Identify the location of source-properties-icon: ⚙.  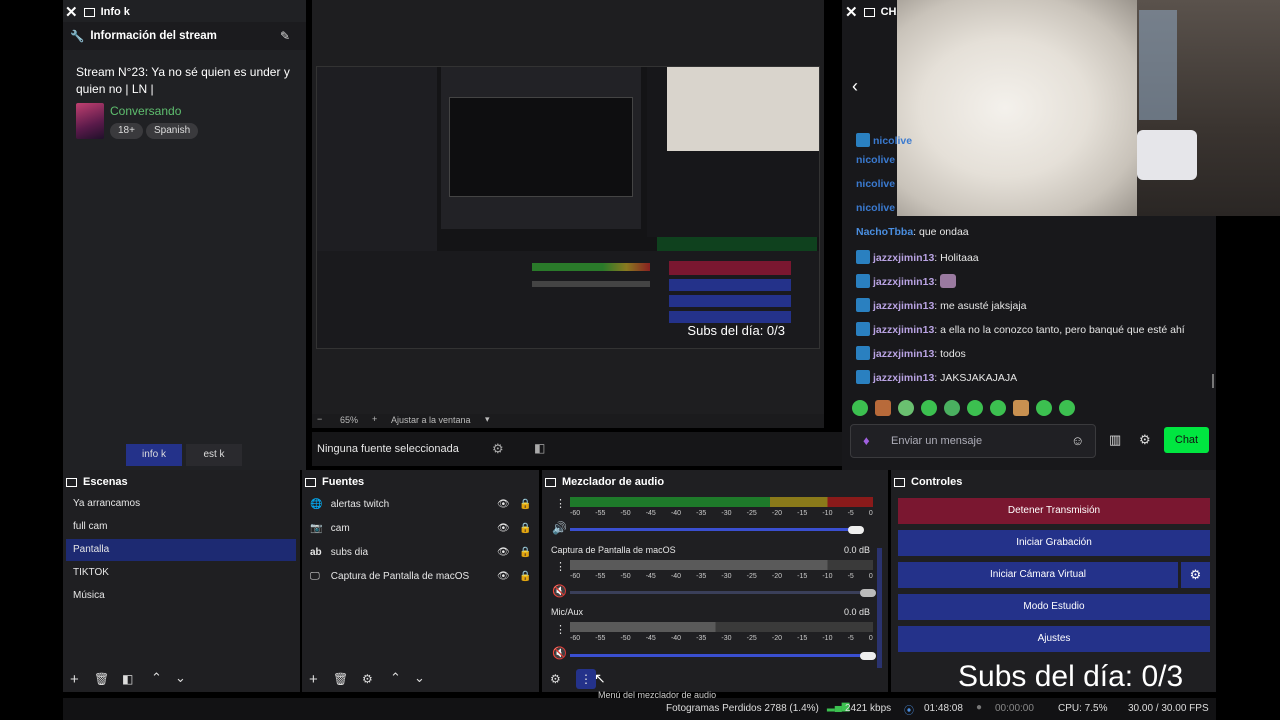
(498, 449).